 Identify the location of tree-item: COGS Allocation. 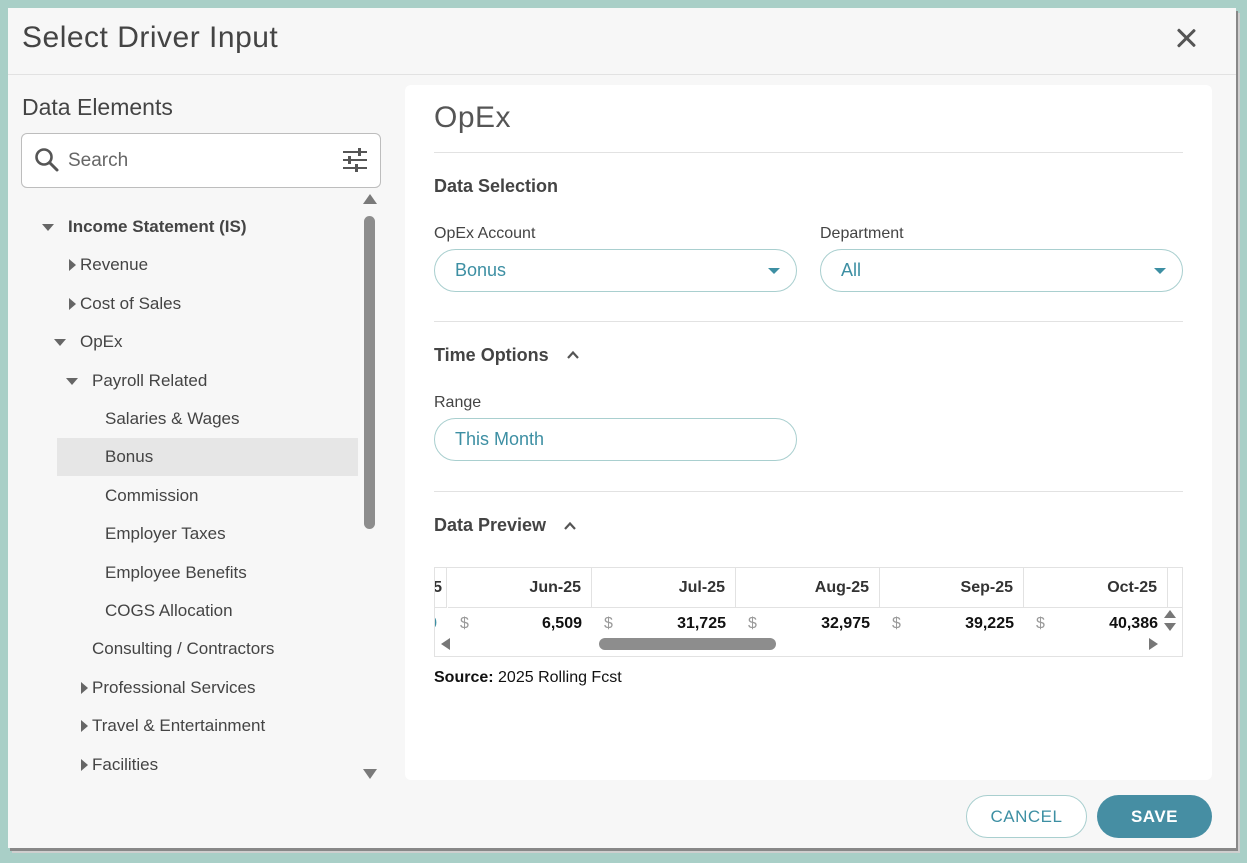
(191, 611).